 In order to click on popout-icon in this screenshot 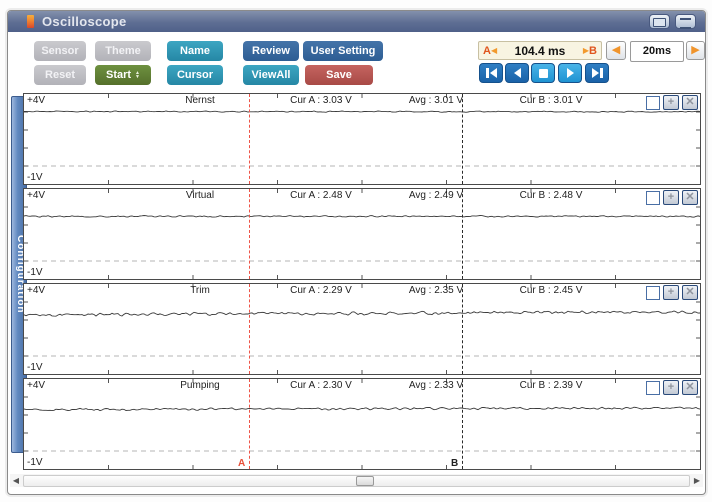, I will do `click(659, 22)`.